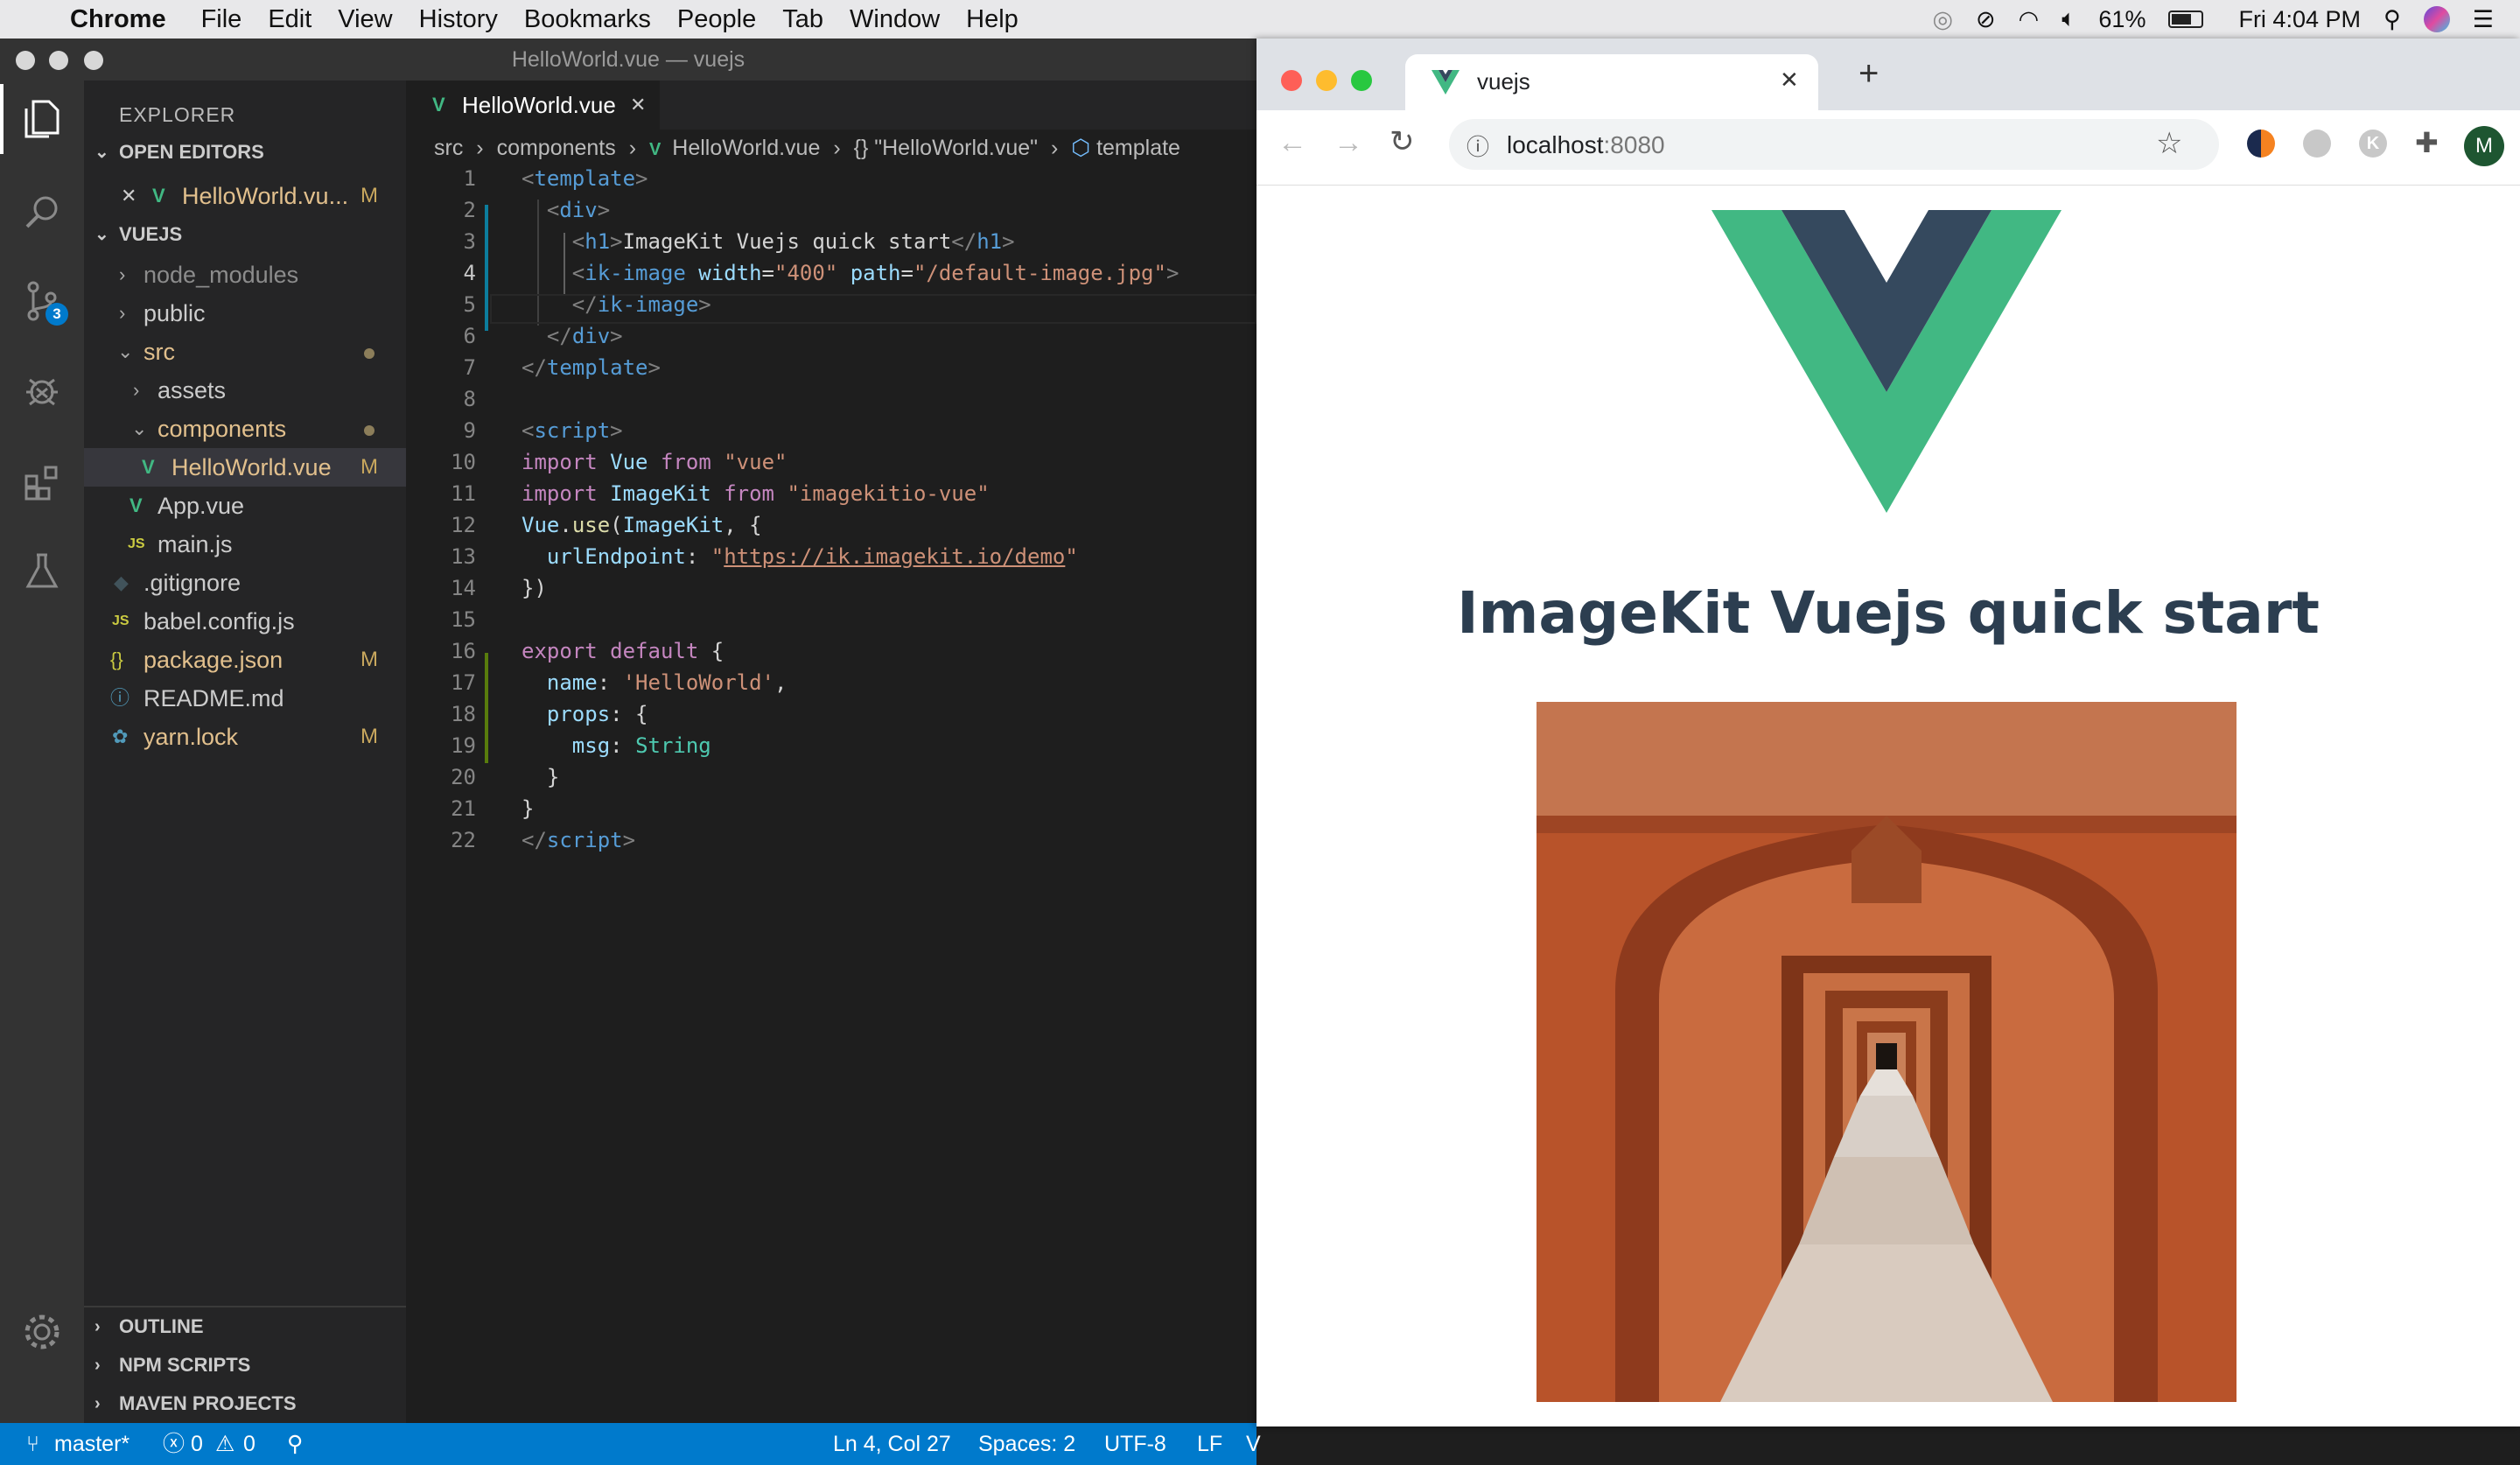 The height and width of the screenshot is (1465, 2520). Describe the element at coordinates (556, 148) in the screenshot. I see `breadcrumb-components: components` at that location.